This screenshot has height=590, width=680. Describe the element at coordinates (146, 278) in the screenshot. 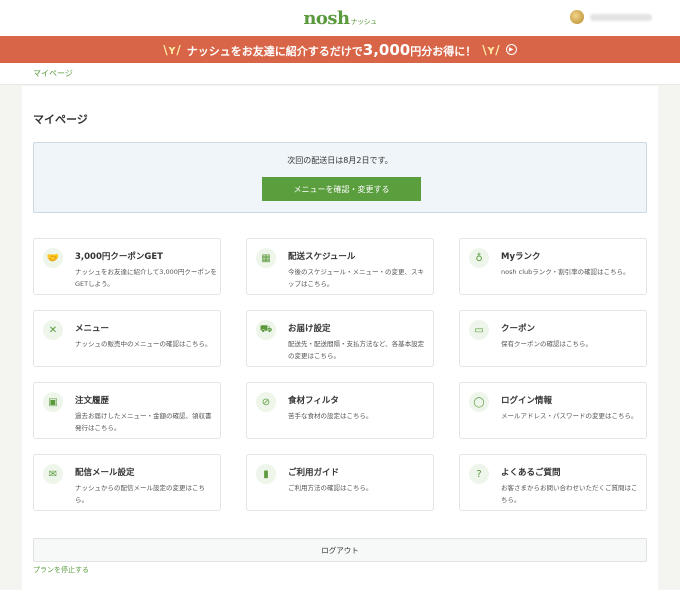

I see `menu-card-description: ナッシュをお友達に紹介して3,000円クーポンをGETしよう。` at that location.